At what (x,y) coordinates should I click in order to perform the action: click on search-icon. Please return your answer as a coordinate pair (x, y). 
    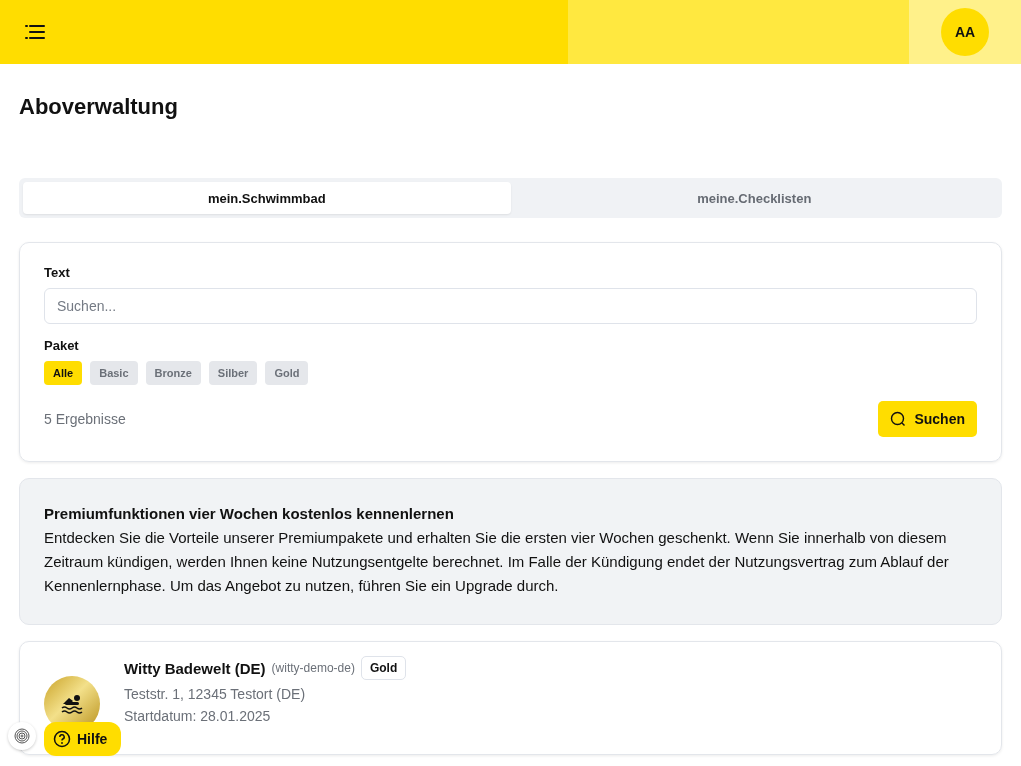
    Looking at the image, I should click on (898, 419).